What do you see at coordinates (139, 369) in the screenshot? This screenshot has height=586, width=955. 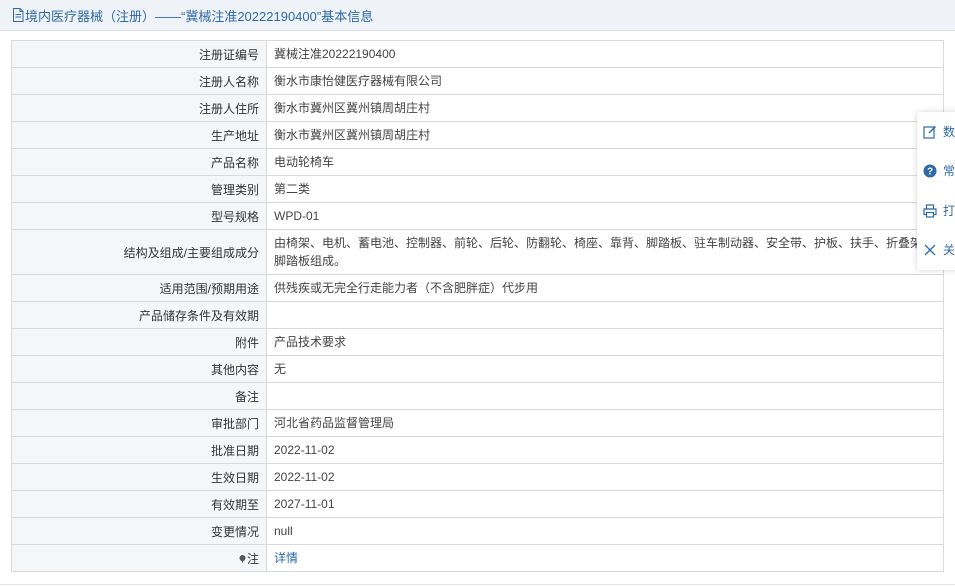 I see `row-label: 其他内容` at bounding box center [139, 369].